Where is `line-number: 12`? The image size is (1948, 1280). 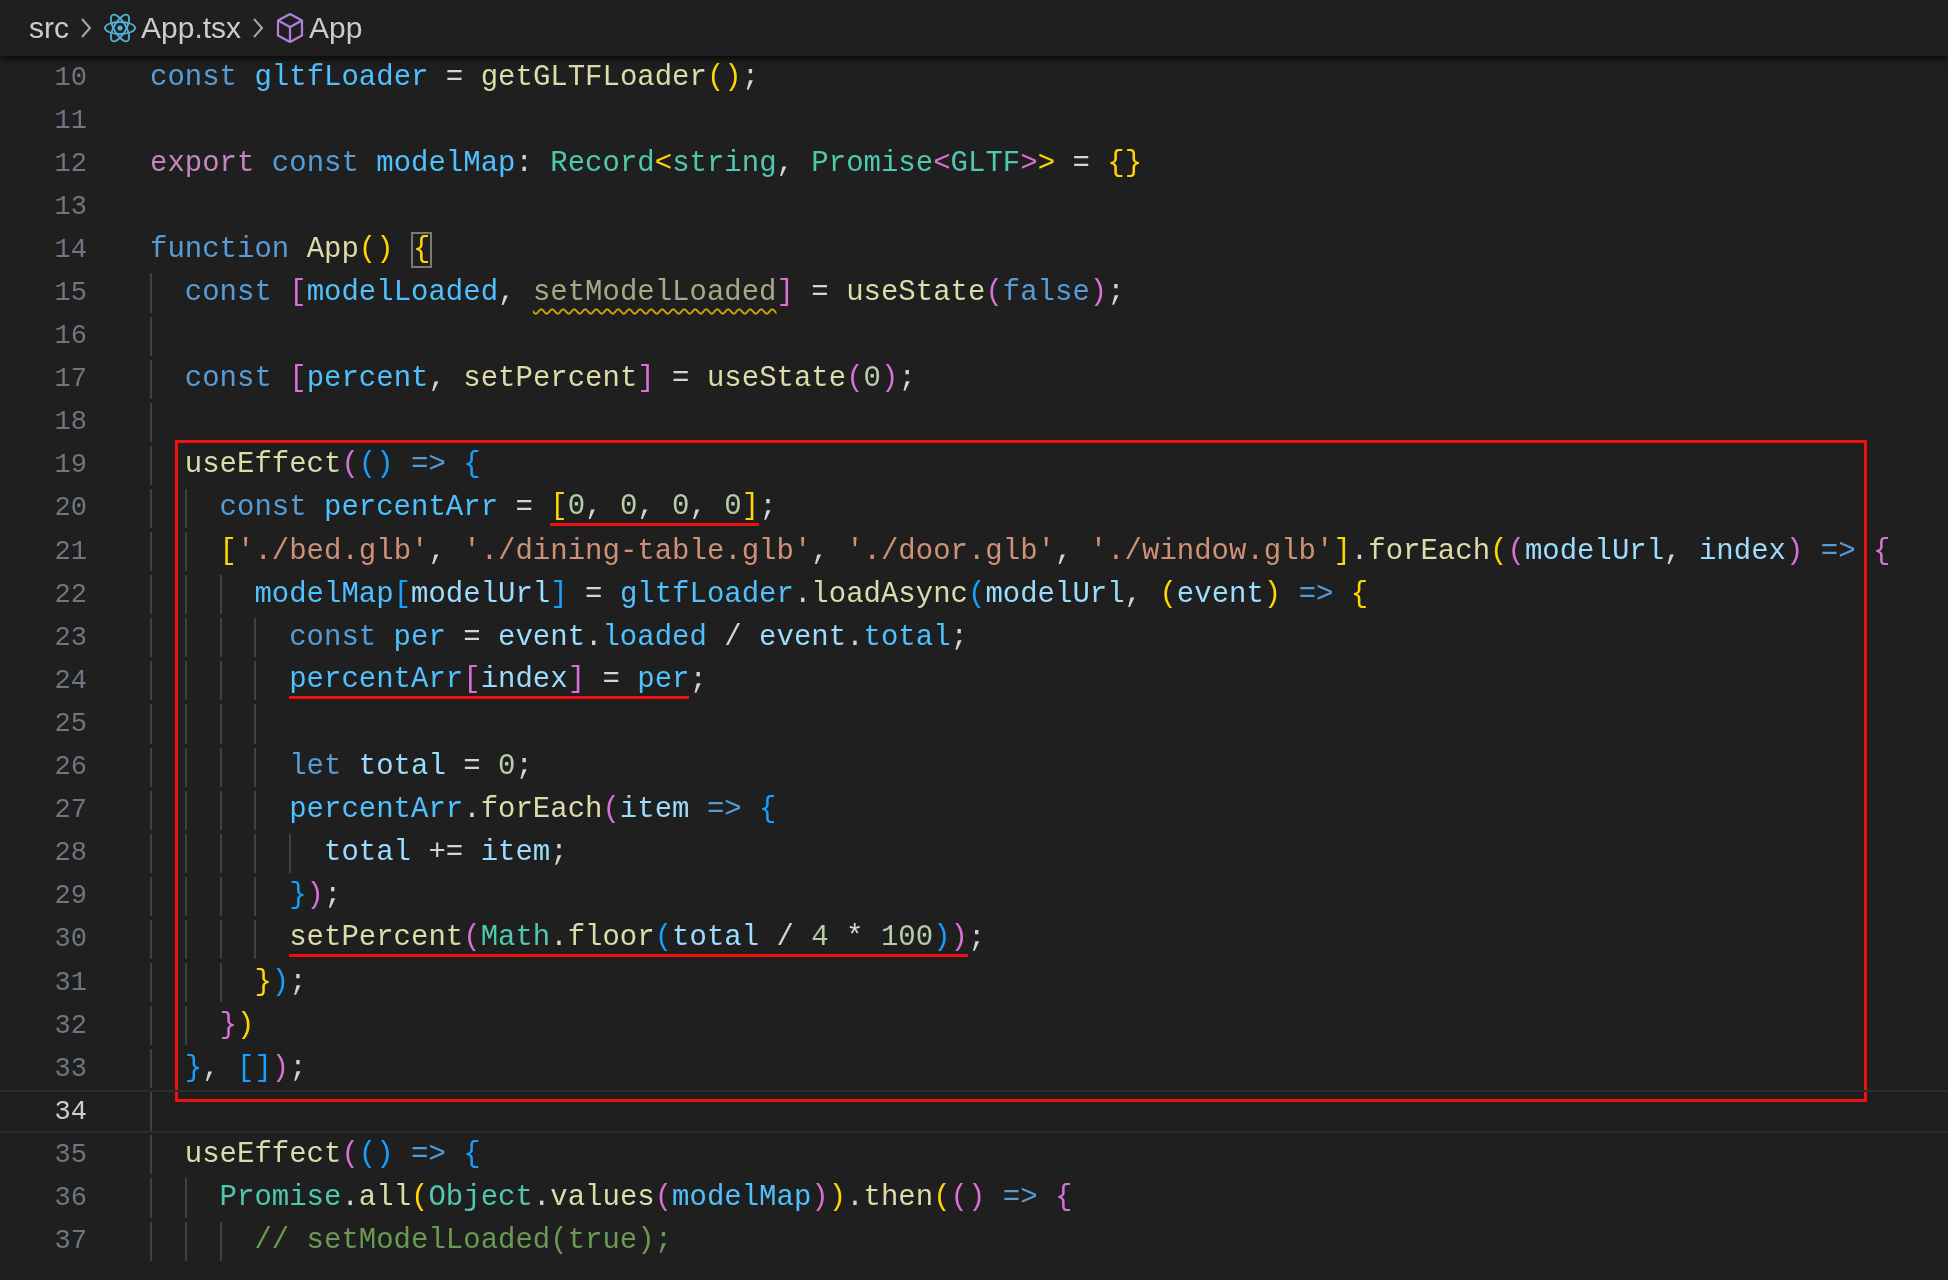
line-number: 12 is located at coordinates (70, 164).